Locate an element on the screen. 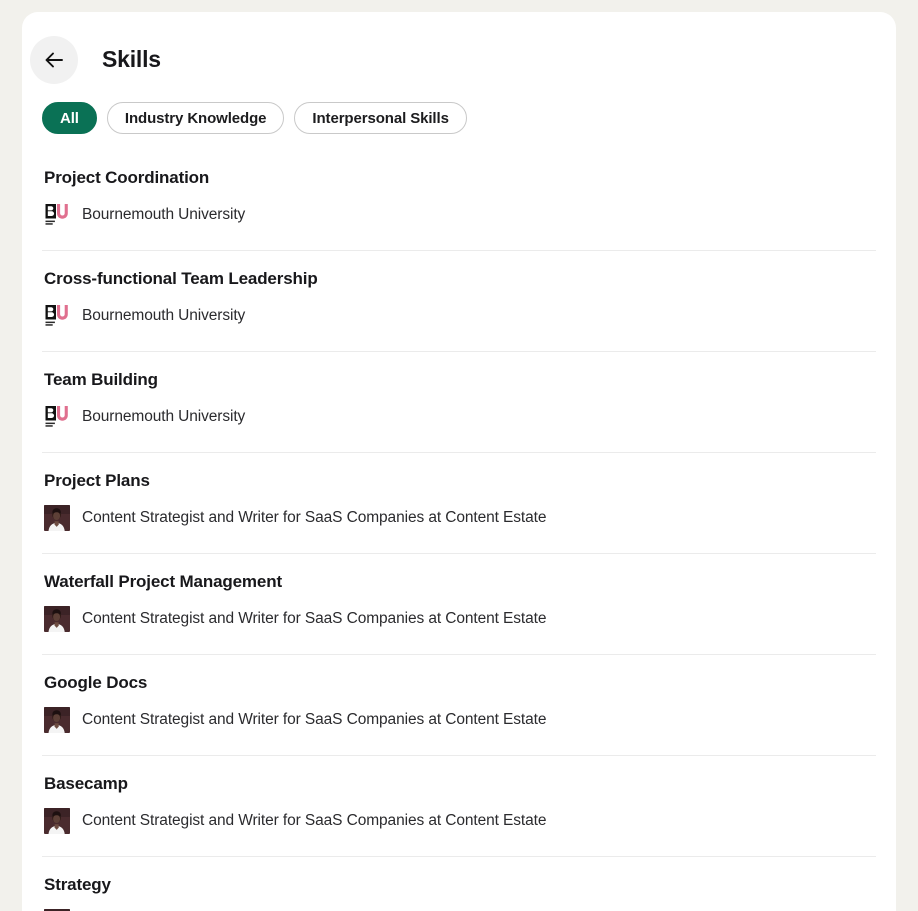  filter-pill-industry-knowledge: Industry Knowledge is located at coordinates (195, 118).